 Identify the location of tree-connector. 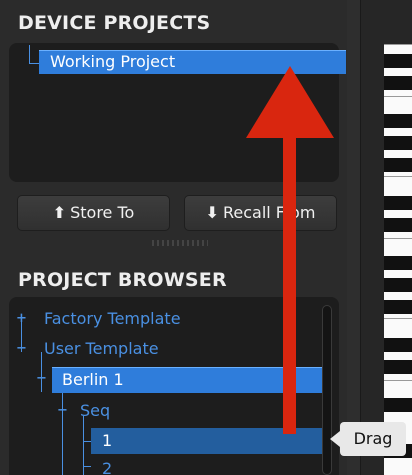
(34, 54).